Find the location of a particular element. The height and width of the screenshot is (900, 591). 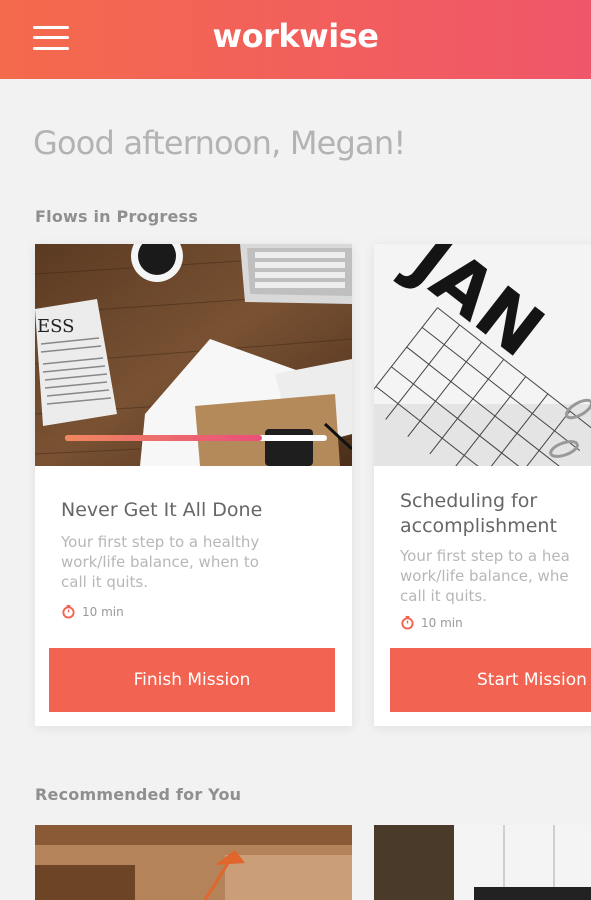

recommended-image-lamp is located at coordinates (193, 862).